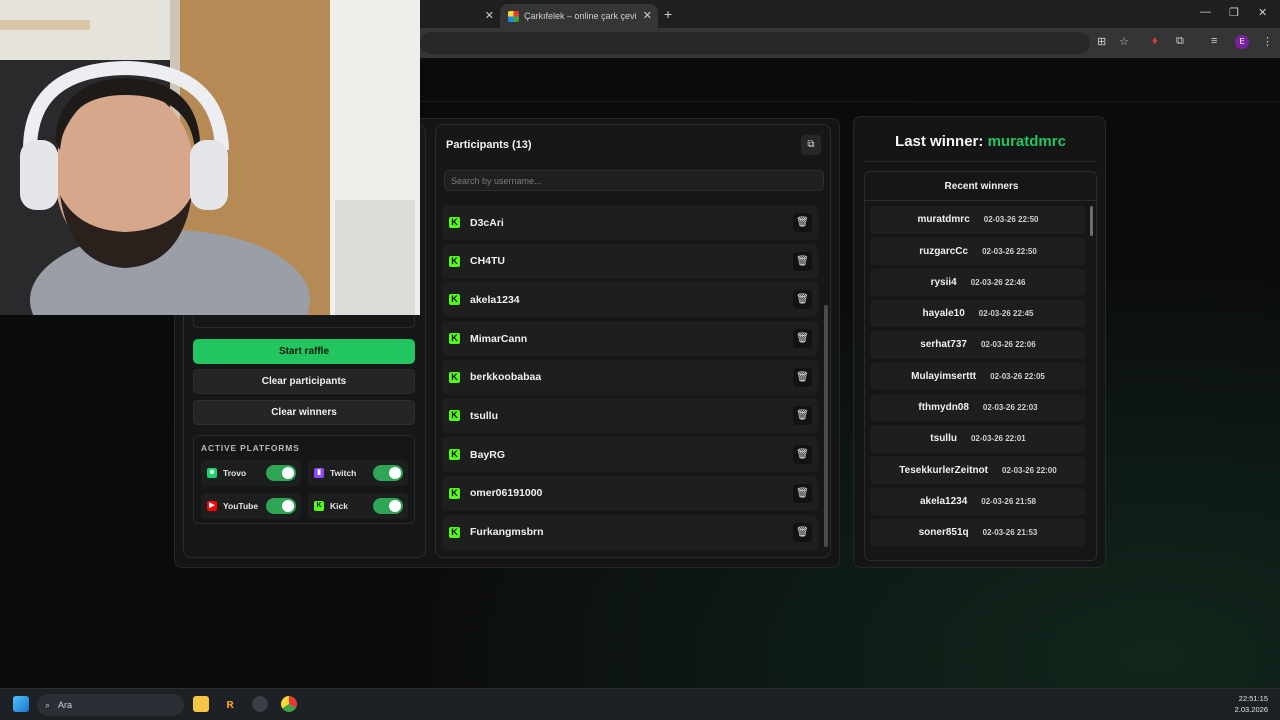  I want to click on file-explorer-icon, so click(201, 704).